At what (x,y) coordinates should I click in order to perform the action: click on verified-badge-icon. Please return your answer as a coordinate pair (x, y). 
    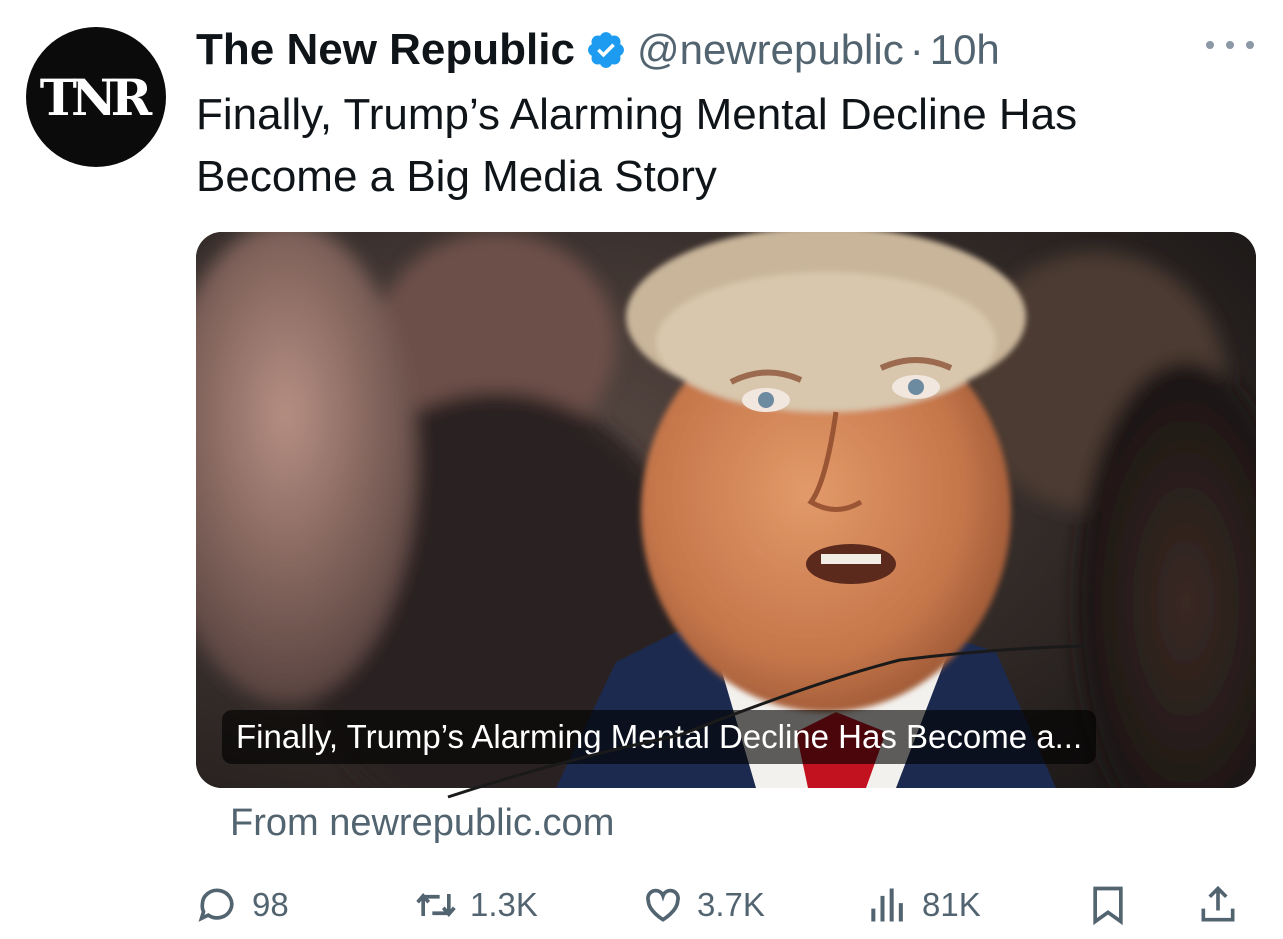
    Looking at the image, I should click on (606, 50).